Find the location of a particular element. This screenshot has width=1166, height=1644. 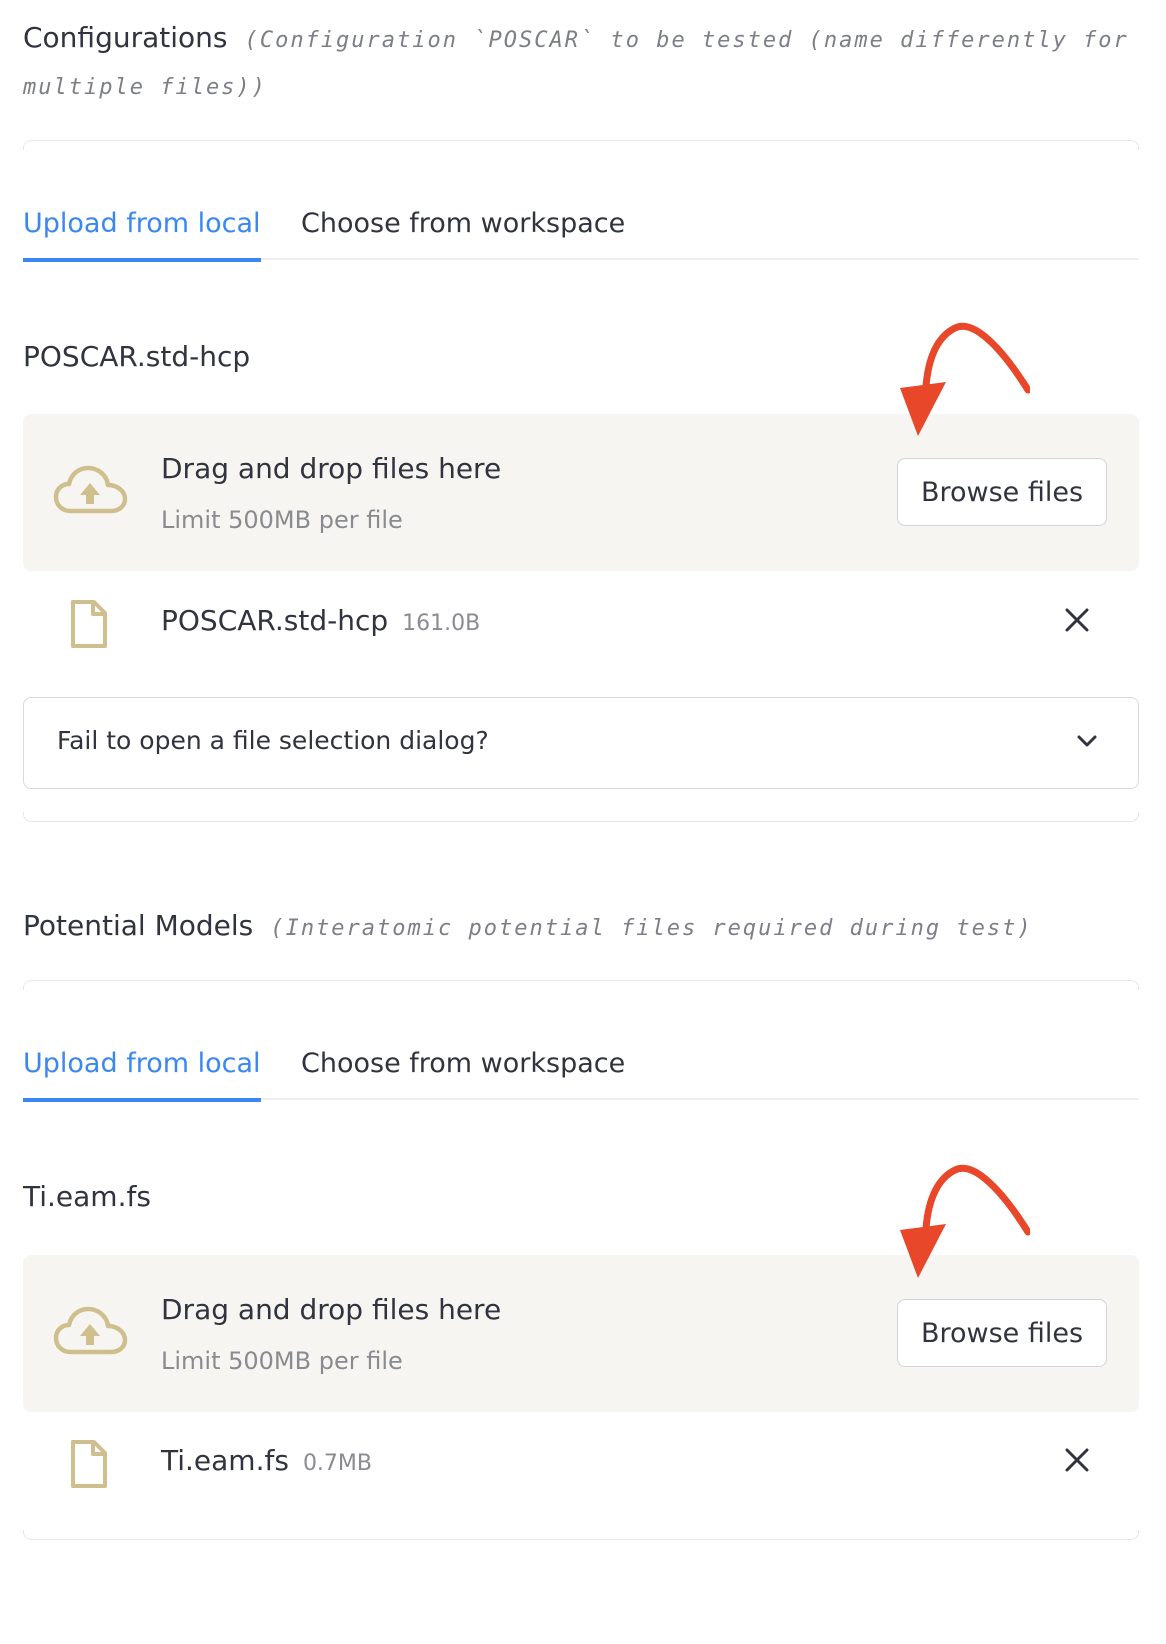

potential-models-panel-border is located at coordinates (581, 985).